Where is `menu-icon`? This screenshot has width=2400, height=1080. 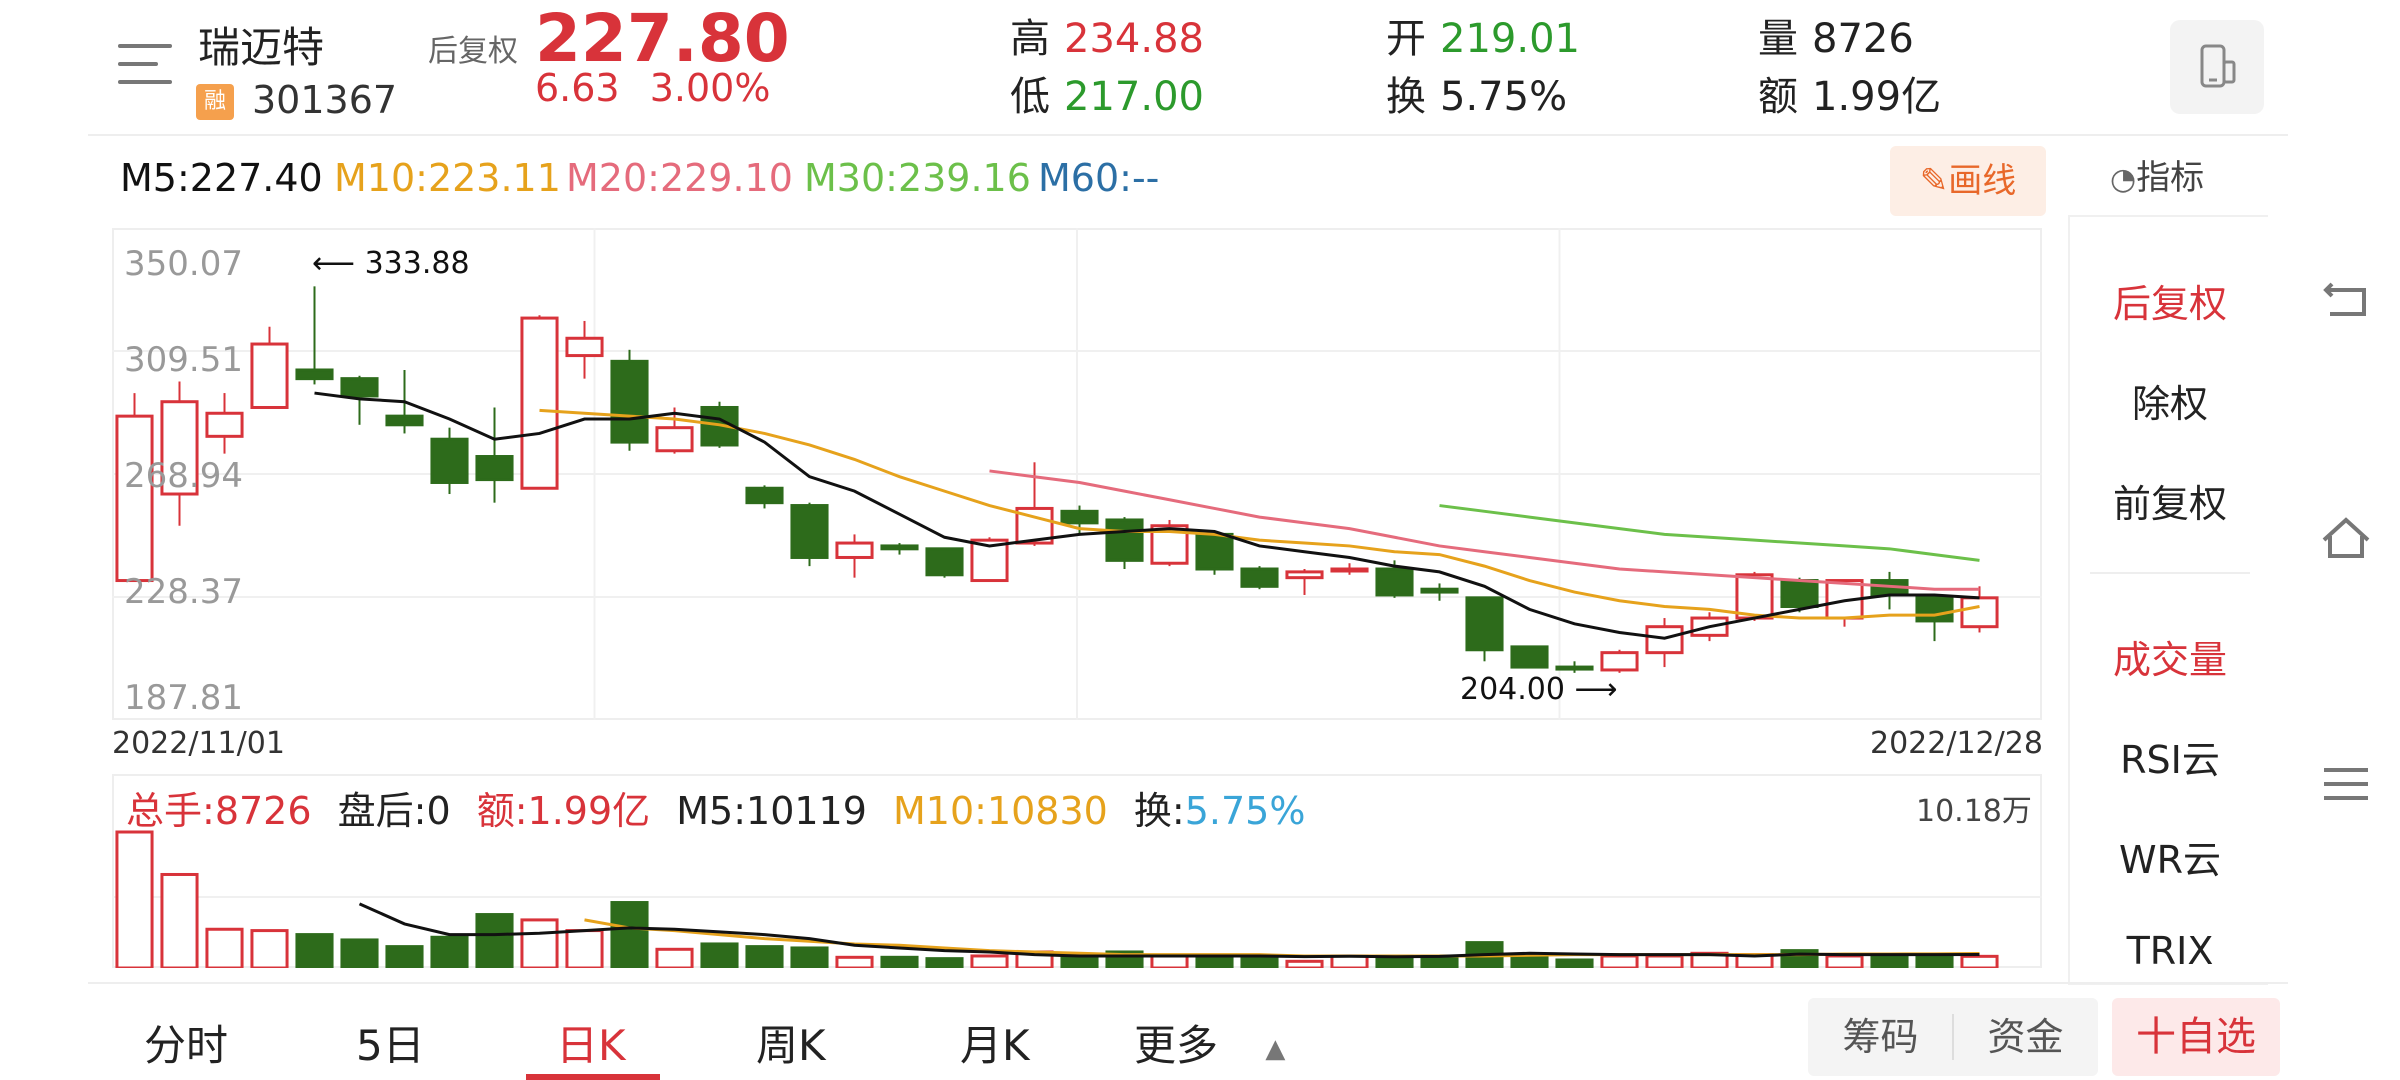 menu-icon is located at coordinates (145, 65).